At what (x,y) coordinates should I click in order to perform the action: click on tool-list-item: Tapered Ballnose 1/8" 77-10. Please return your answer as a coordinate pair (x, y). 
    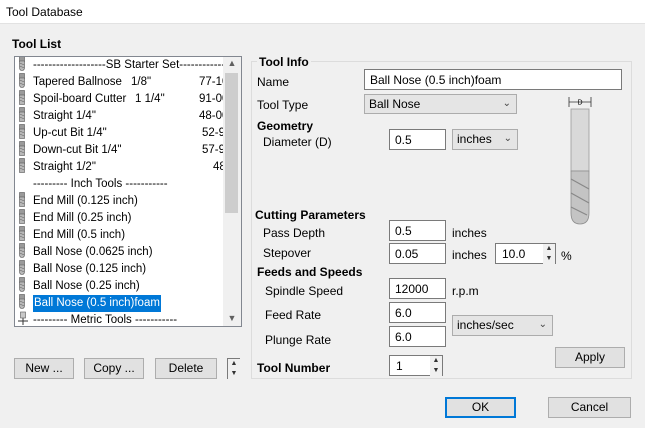
    Looking at the image, I should click on (122, 82).